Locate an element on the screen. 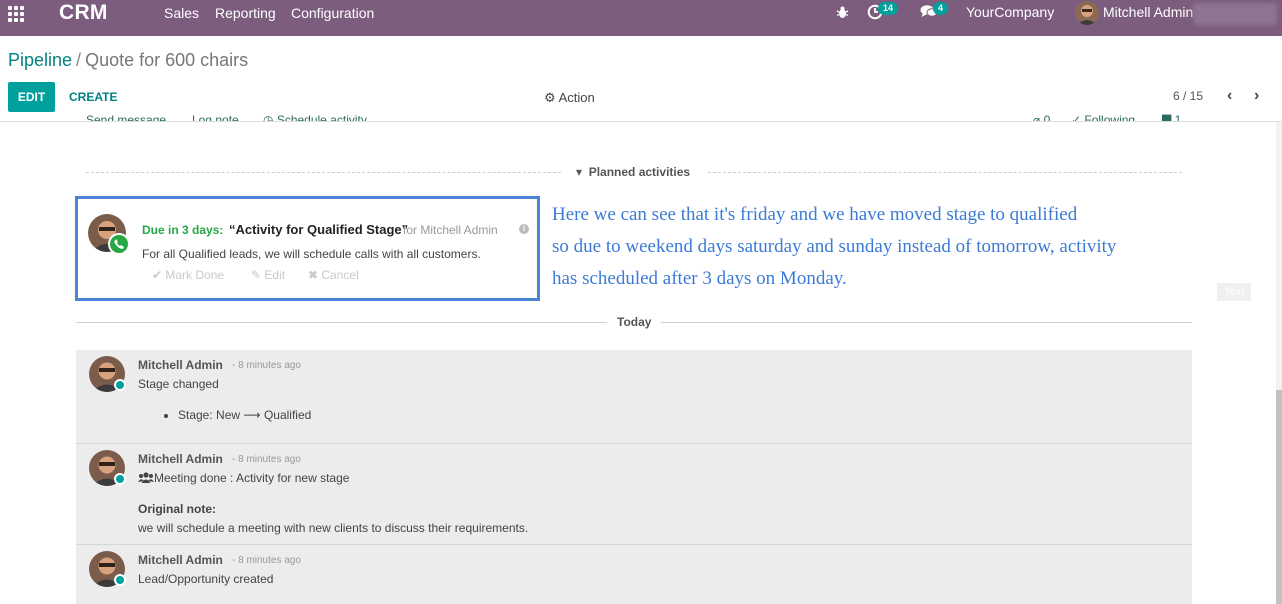 This screenshot has height=604, width=1282. scrollbar-thumb is located at coordinates (1279, 497).